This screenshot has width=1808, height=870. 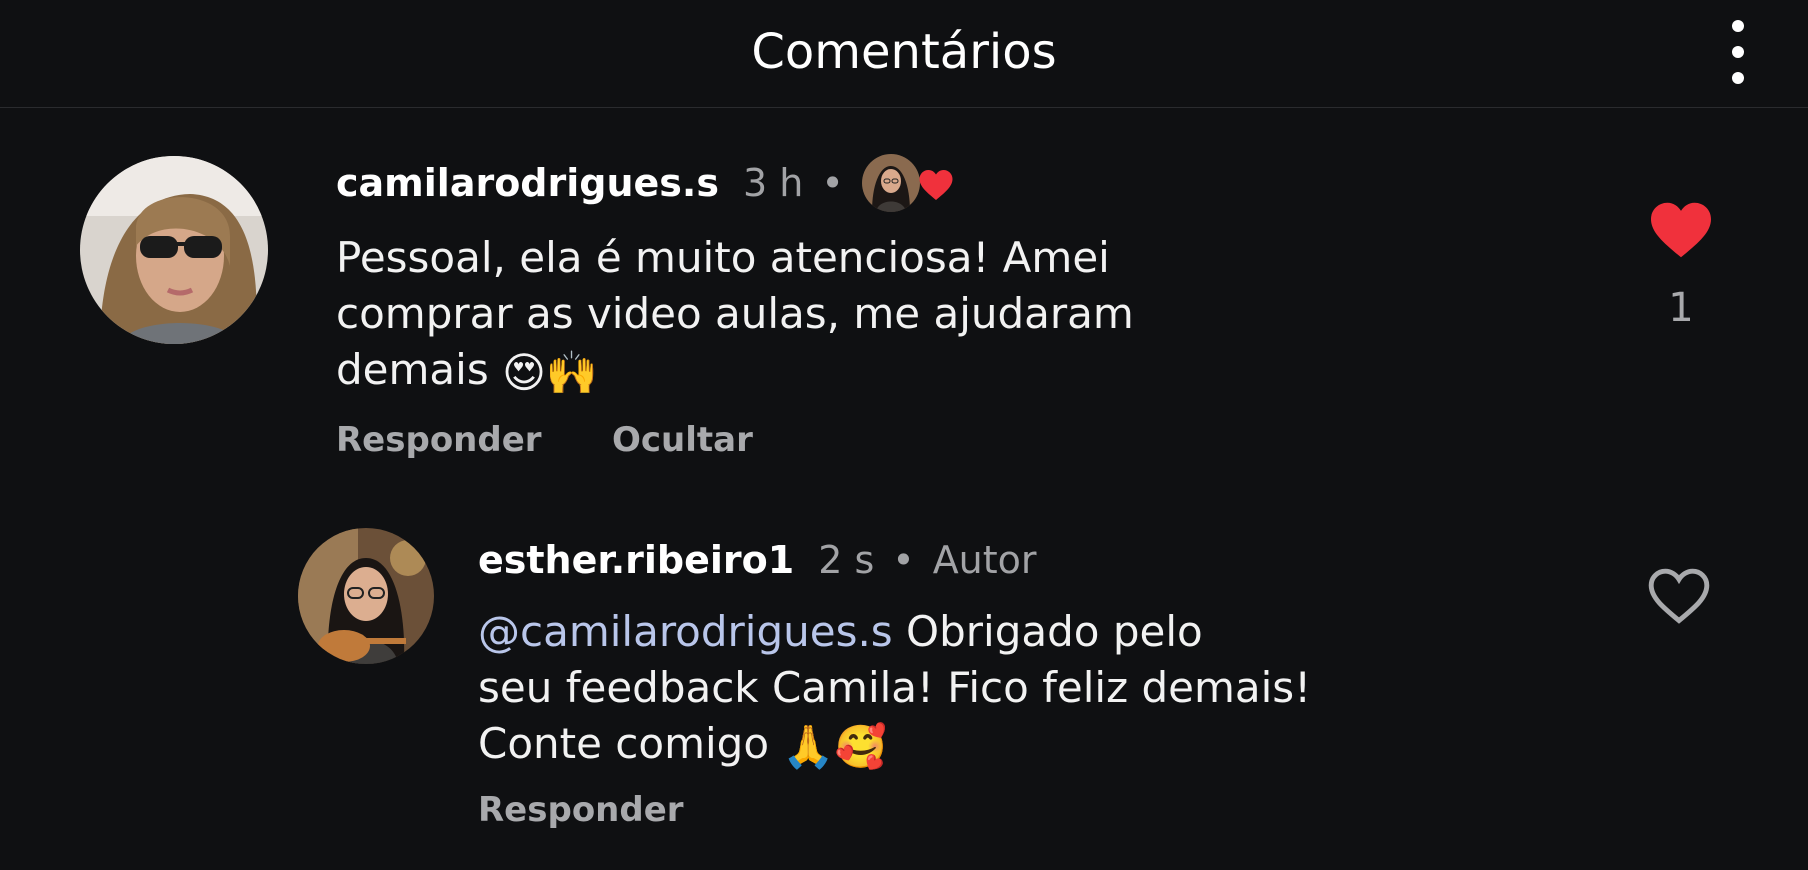 I want to click on username: esther.ribeiro1, so click(x=636, y=560).